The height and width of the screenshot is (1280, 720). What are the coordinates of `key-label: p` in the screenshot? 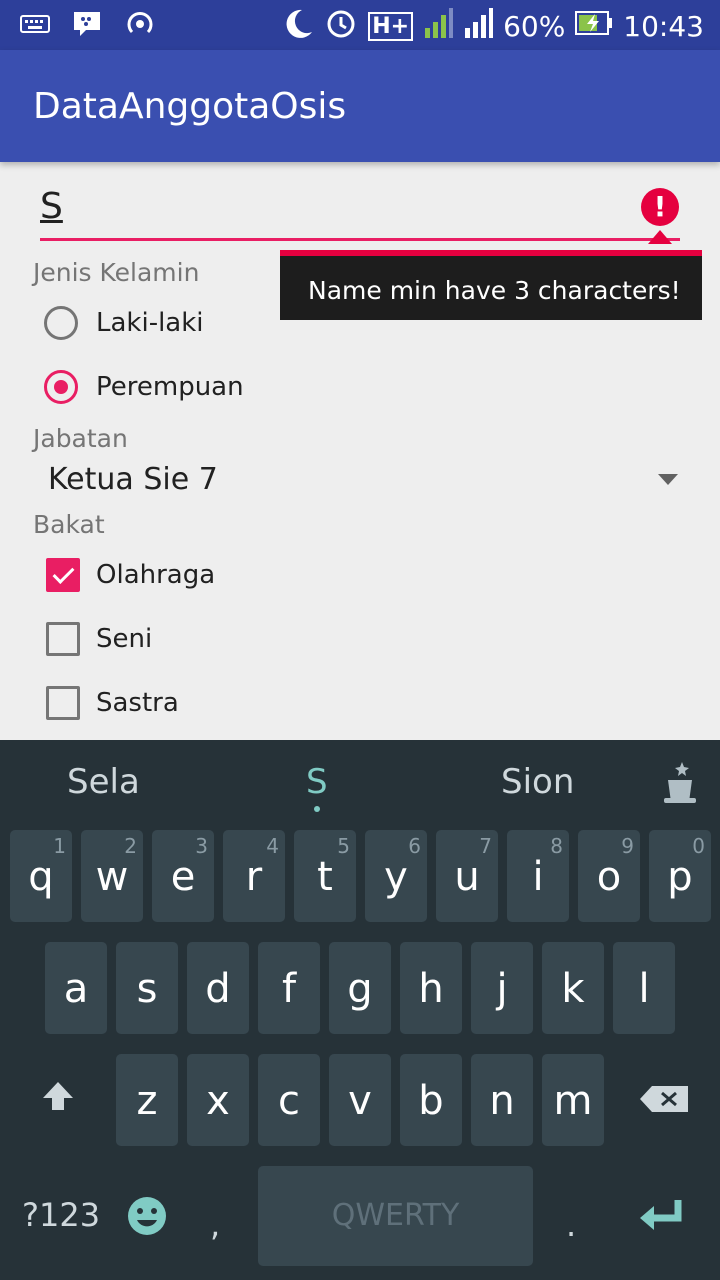 It's located at (680, 877).